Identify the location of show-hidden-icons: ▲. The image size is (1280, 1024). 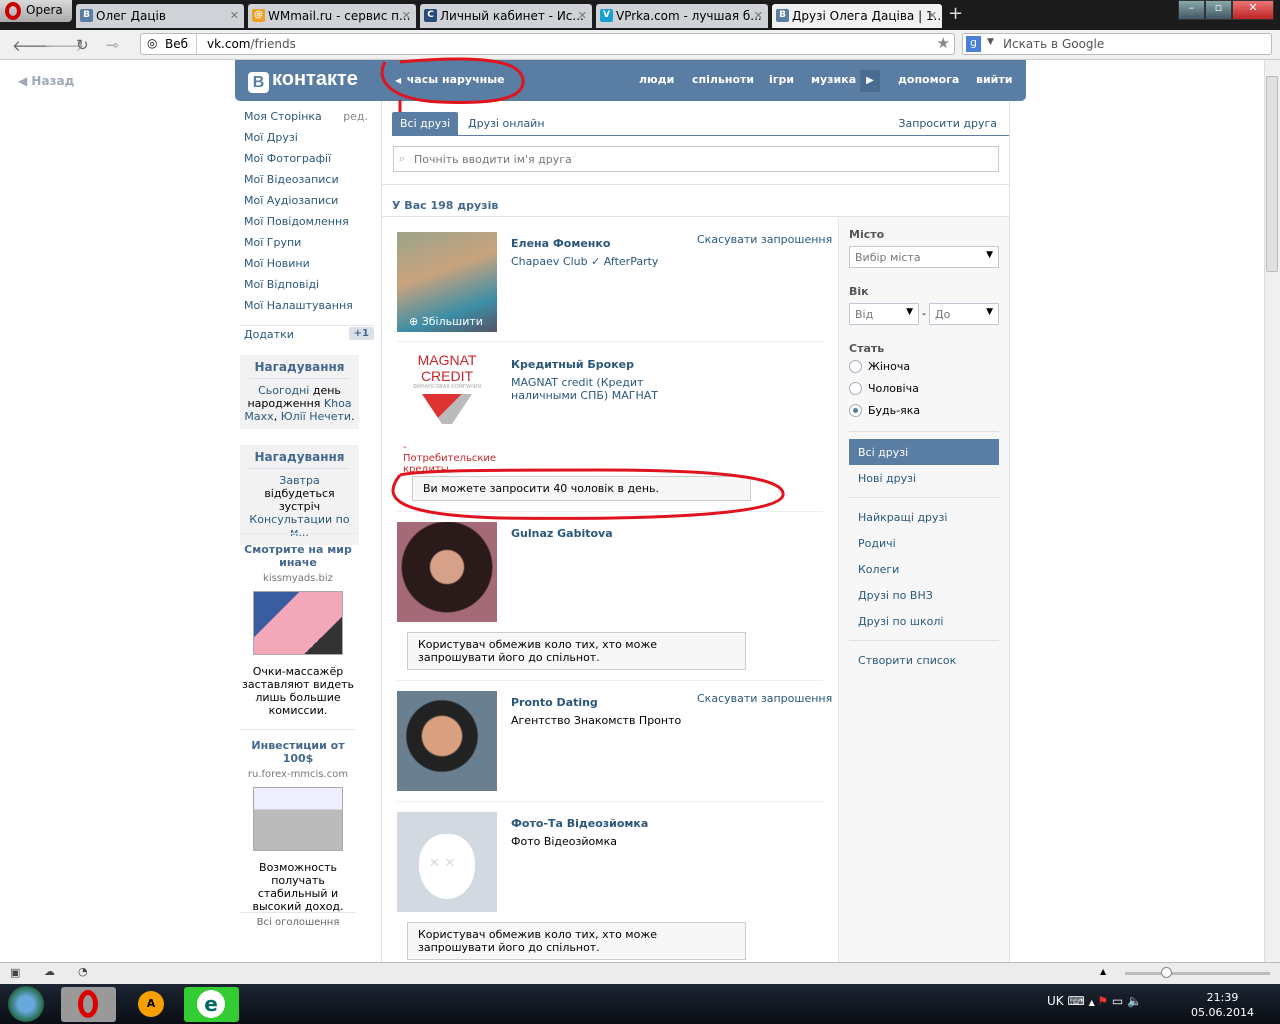
(1093, 1002).